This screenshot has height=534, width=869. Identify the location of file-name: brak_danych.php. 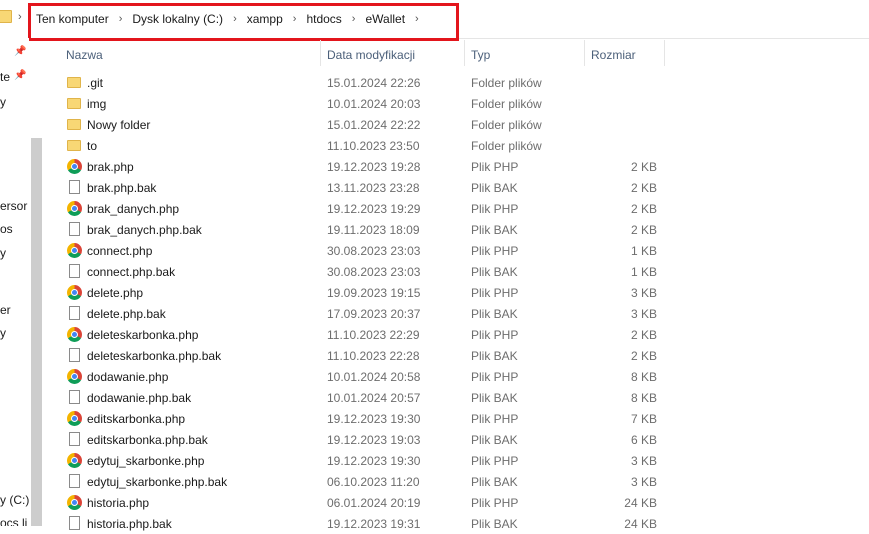
(133, 209).